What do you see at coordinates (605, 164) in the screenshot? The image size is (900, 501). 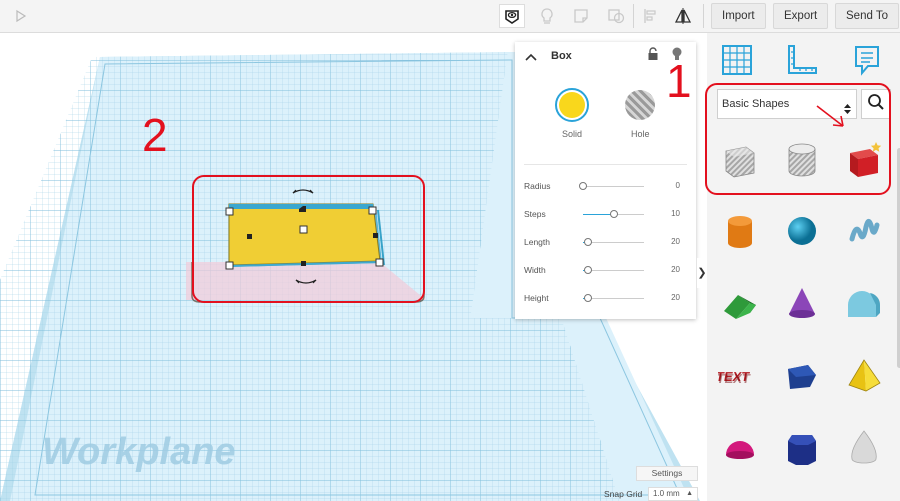 I see `divider` at bounding box center [605, 164].